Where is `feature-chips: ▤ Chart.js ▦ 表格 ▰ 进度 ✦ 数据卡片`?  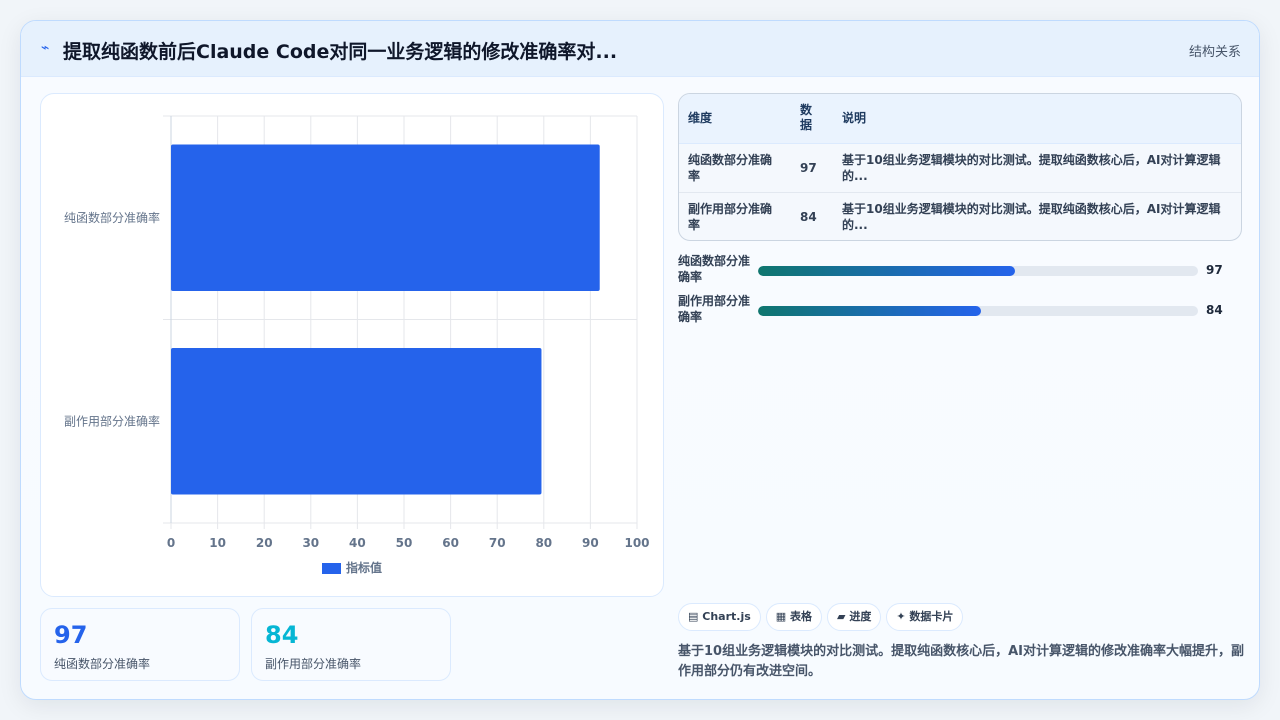 feature-chips: ▤ Chart.js ▦ 表格 ▰ 进度 ✦ 数据卡片 is located at coordinates (823, 617).